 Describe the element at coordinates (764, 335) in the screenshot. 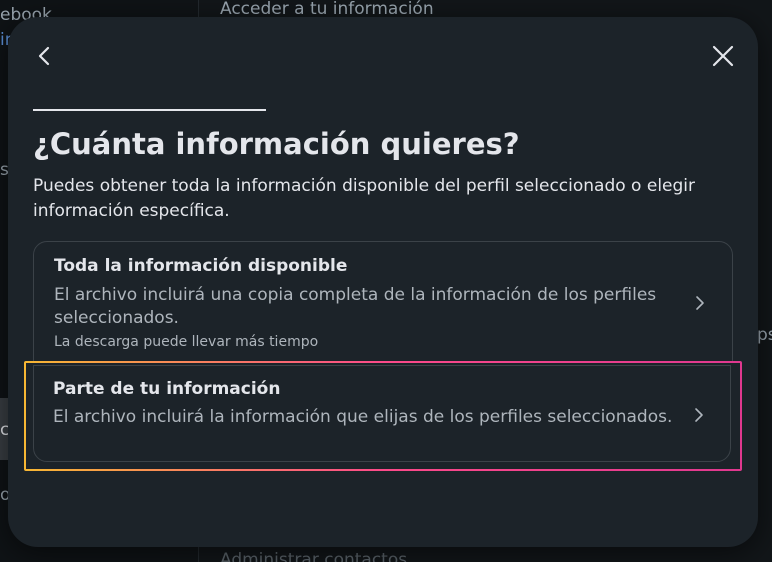

I see `background-right-text: ps` at that location.